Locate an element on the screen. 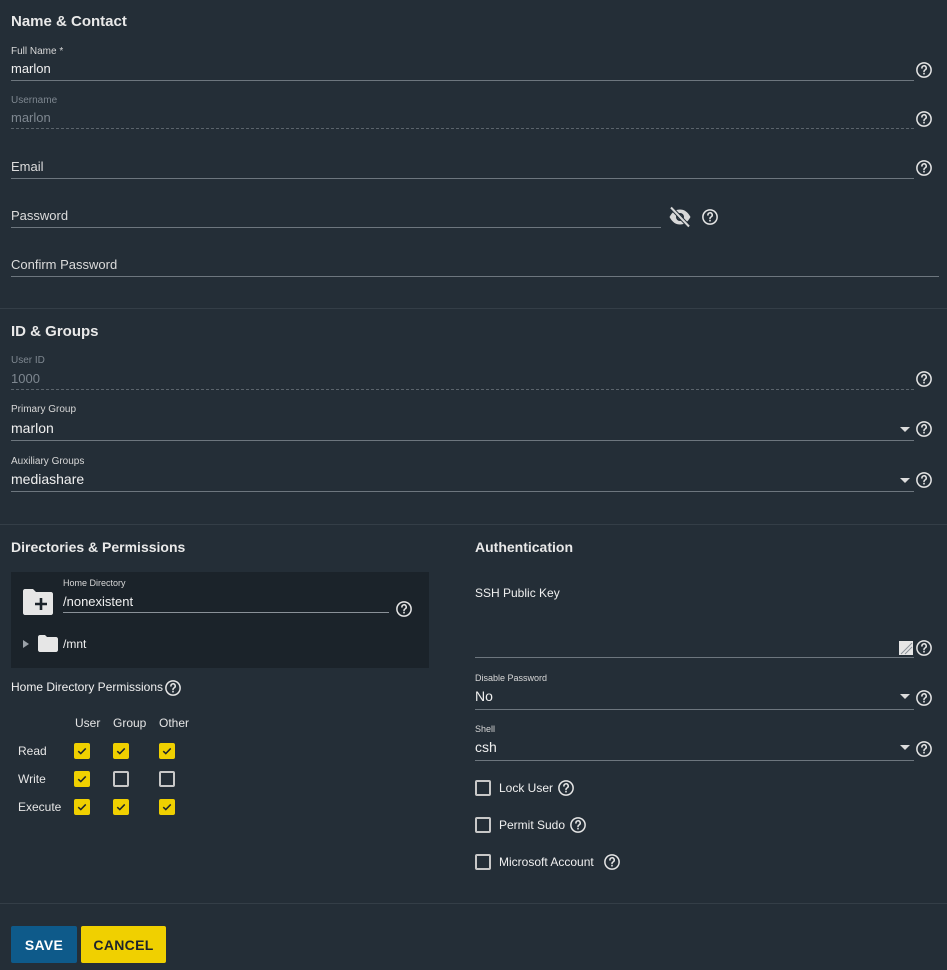 This screenshot has width=947, height=970. resize-handle-icon is located at coordinates (906, 648).